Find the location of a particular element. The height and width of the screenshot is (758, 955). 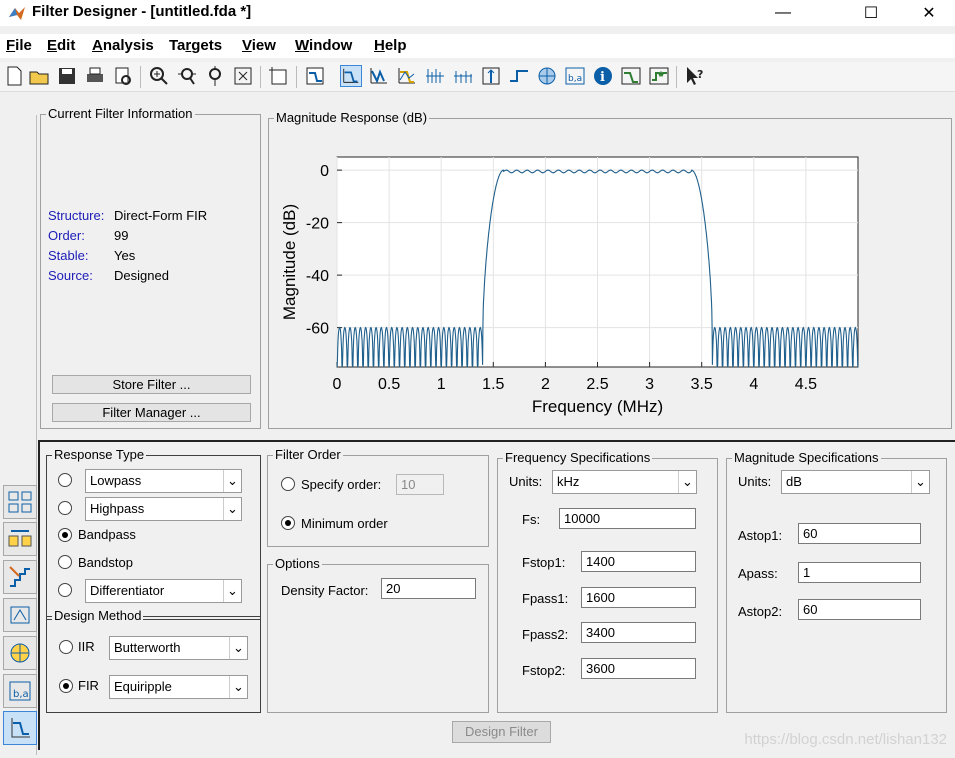

bandpass-label: Bandpass is located at coordinates (107, 534).